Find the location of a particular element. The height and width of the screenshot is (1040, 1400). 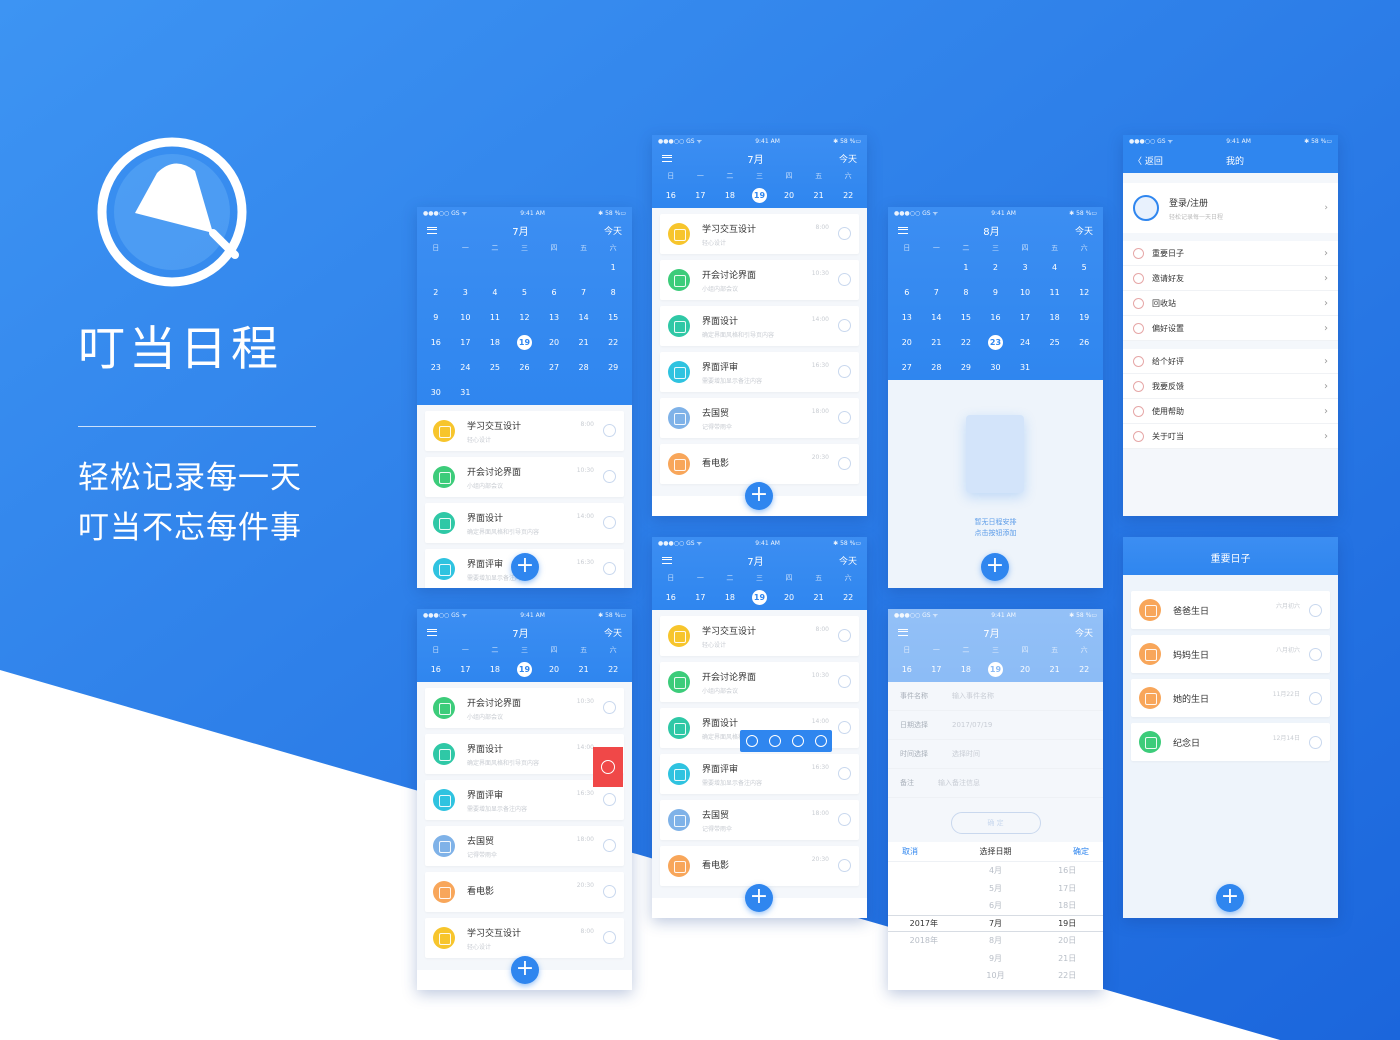

calendar-day: 13 is located at coordinates (554, 317).